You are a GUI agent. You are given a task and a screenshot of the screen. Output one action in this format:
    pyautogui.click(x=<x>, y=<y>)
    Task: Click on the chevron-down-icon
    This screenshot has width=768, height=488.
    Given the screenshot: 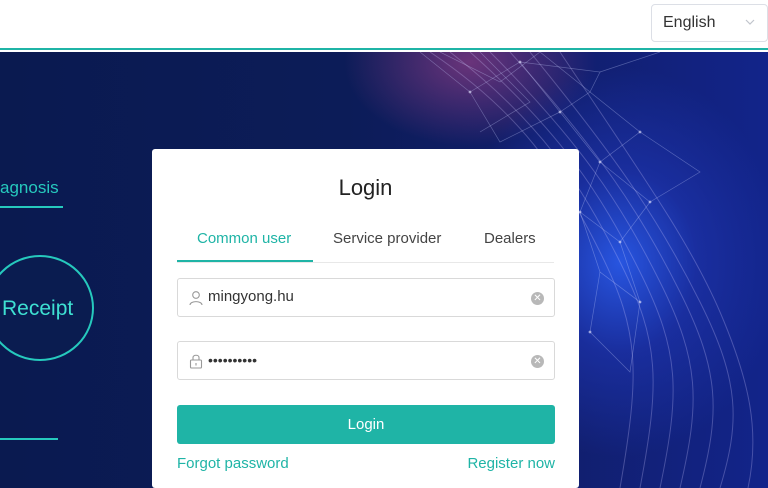 What is the action you would take?
    pyautogui.click(x=750, y=22)
    